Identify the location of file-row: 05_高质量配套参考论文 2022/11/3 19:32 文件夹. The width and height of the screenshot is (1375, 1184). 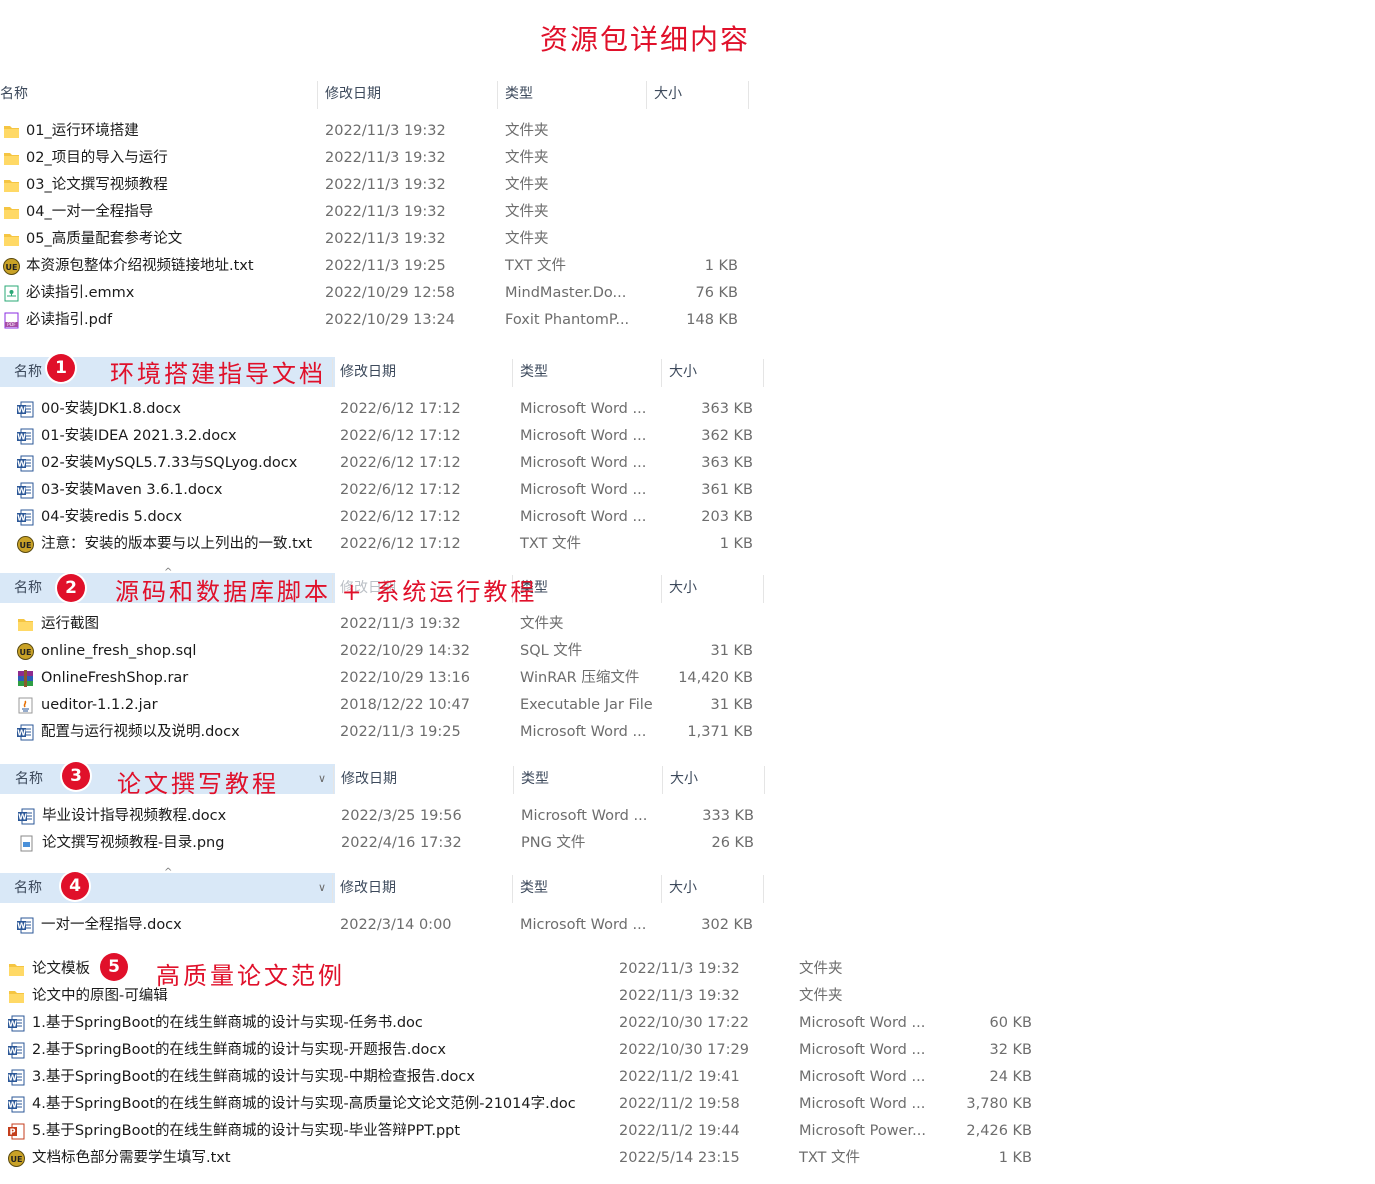
(687, 239).